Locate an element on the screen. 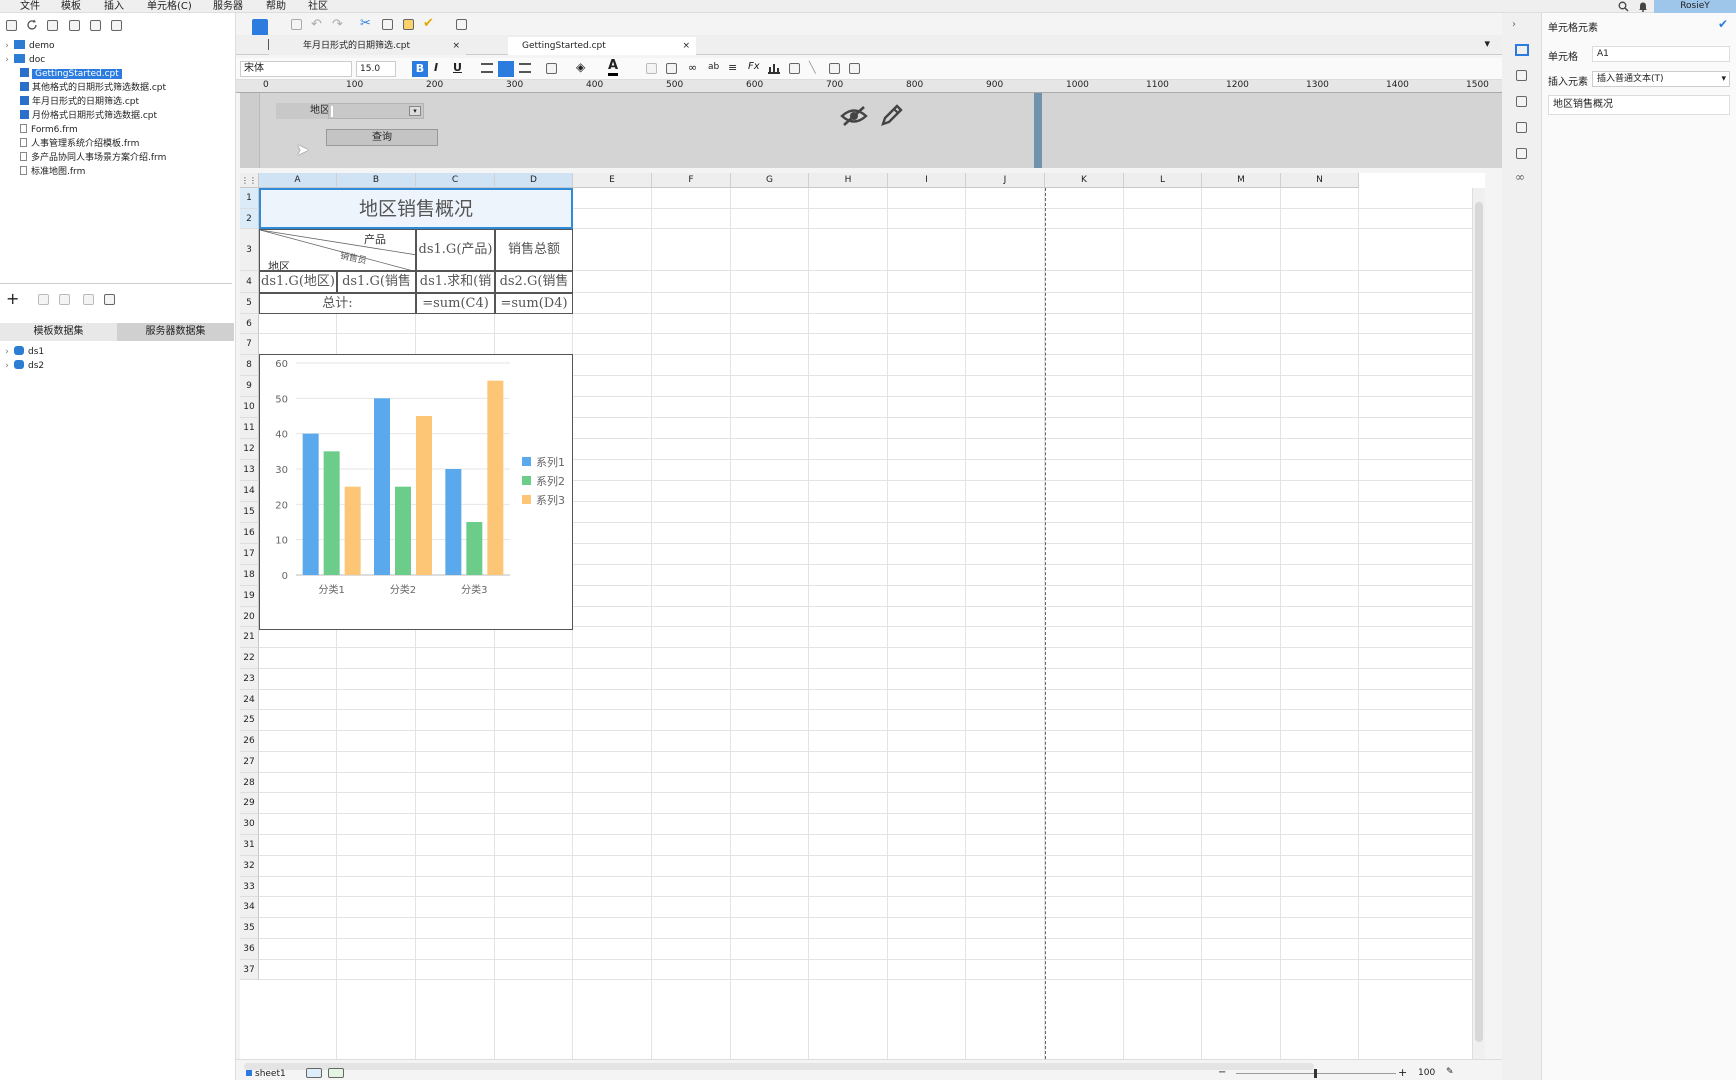  insert-hyperlink-icon: ∞ is located at coordinates (692, 67).